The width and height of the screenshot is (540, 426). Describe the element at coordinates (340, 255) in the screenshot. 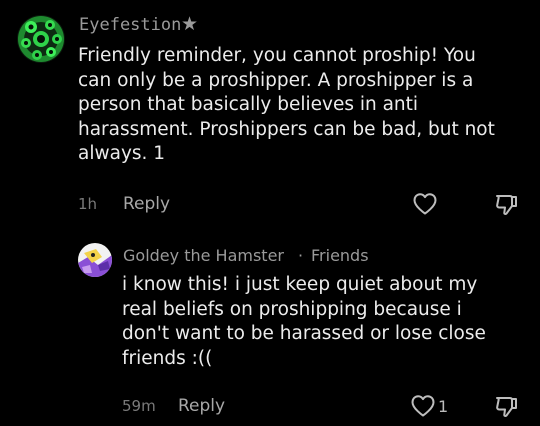

I see `reply-relation-label: Friends` at that location.